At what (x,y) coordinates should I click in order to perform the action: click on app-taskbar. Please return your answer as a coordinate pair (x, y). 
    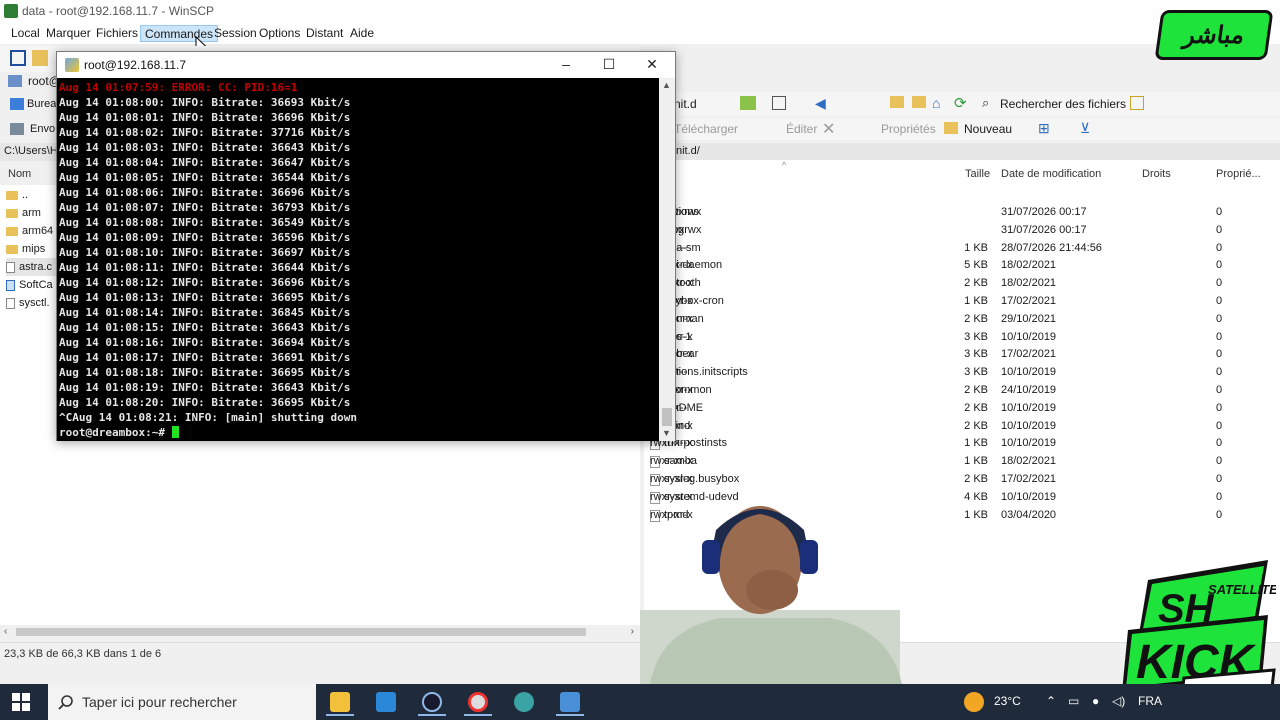
    Looking at the image, I should click on (524, 702).